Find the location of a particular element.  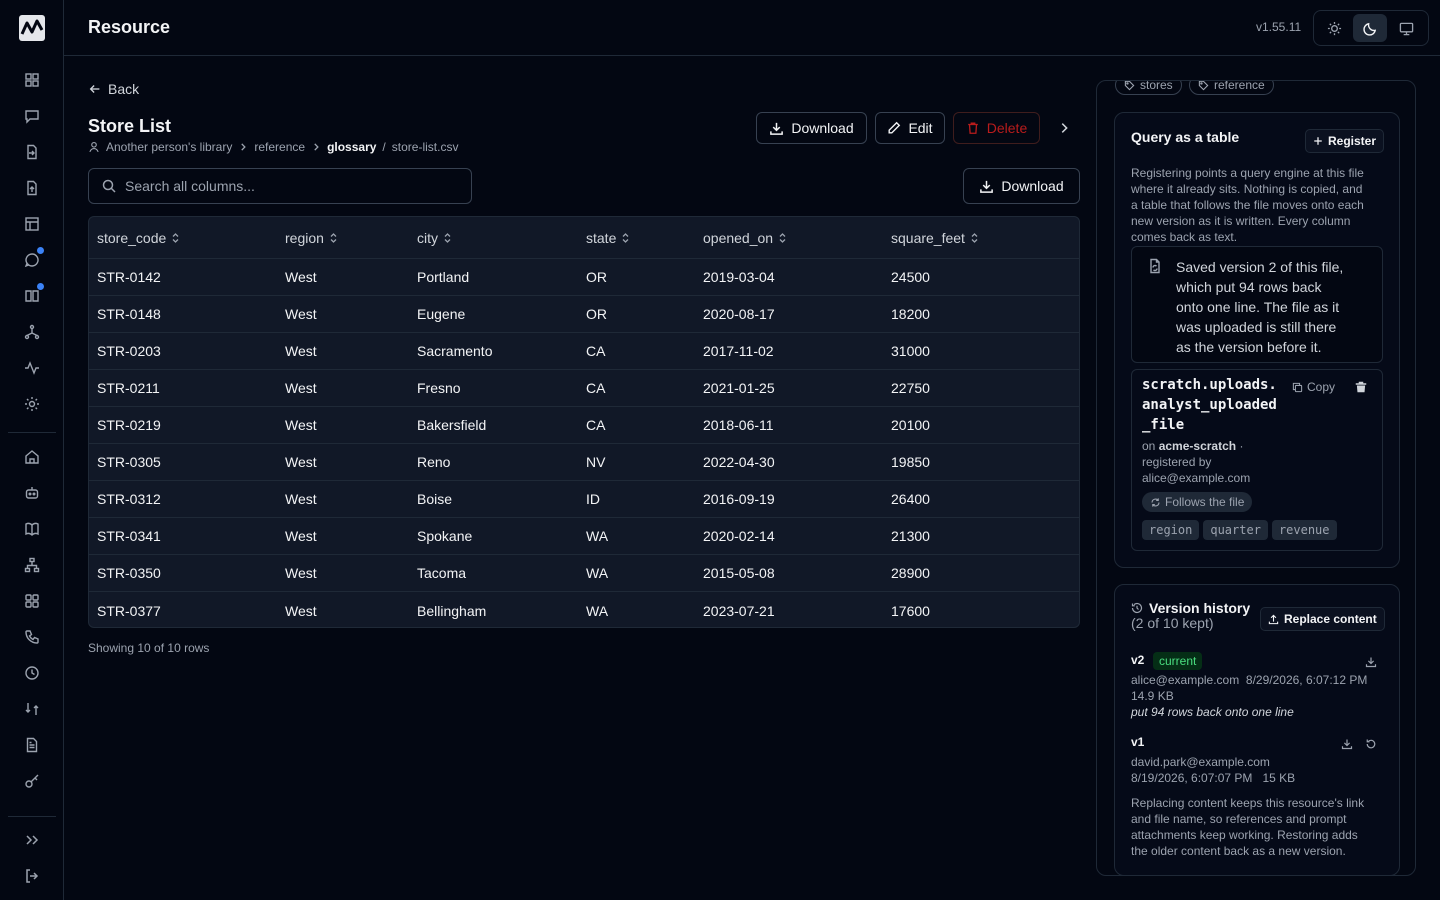

table-row: STR-0350 West Tacoma WA 2015-05-08 28900 is located at coordinates (584, 573).